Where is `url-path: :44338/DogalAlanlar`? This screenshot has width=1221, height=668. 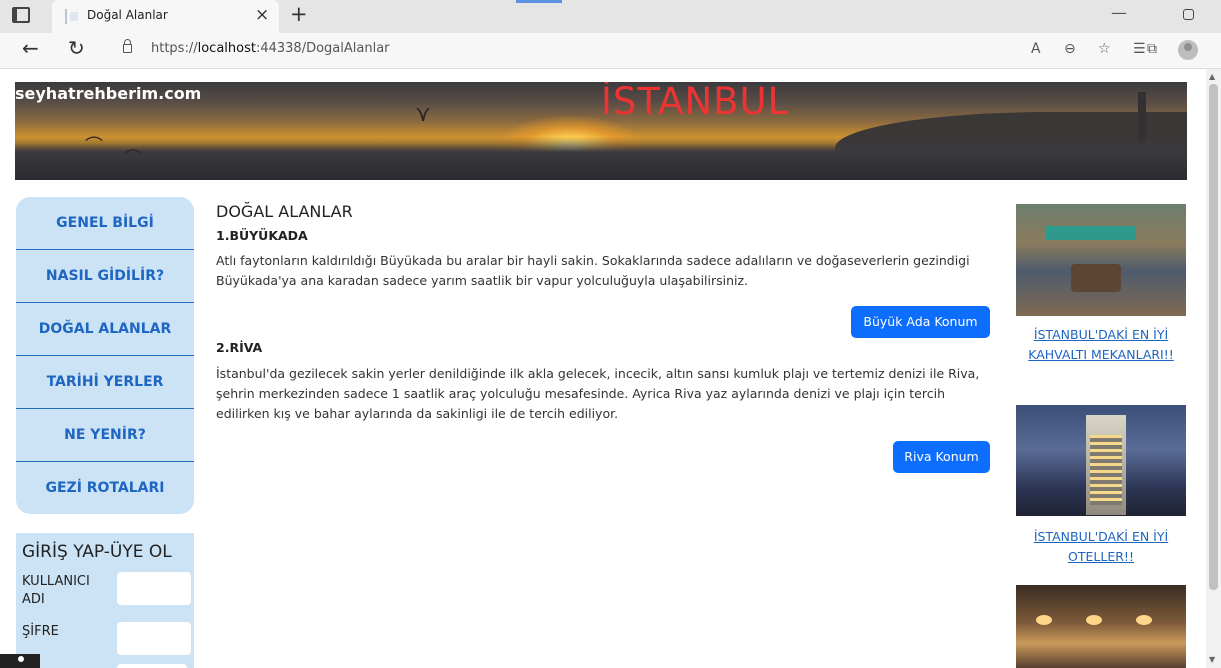 url-path: :44338/DogalAlanlar is located at coordinates (322, 48).